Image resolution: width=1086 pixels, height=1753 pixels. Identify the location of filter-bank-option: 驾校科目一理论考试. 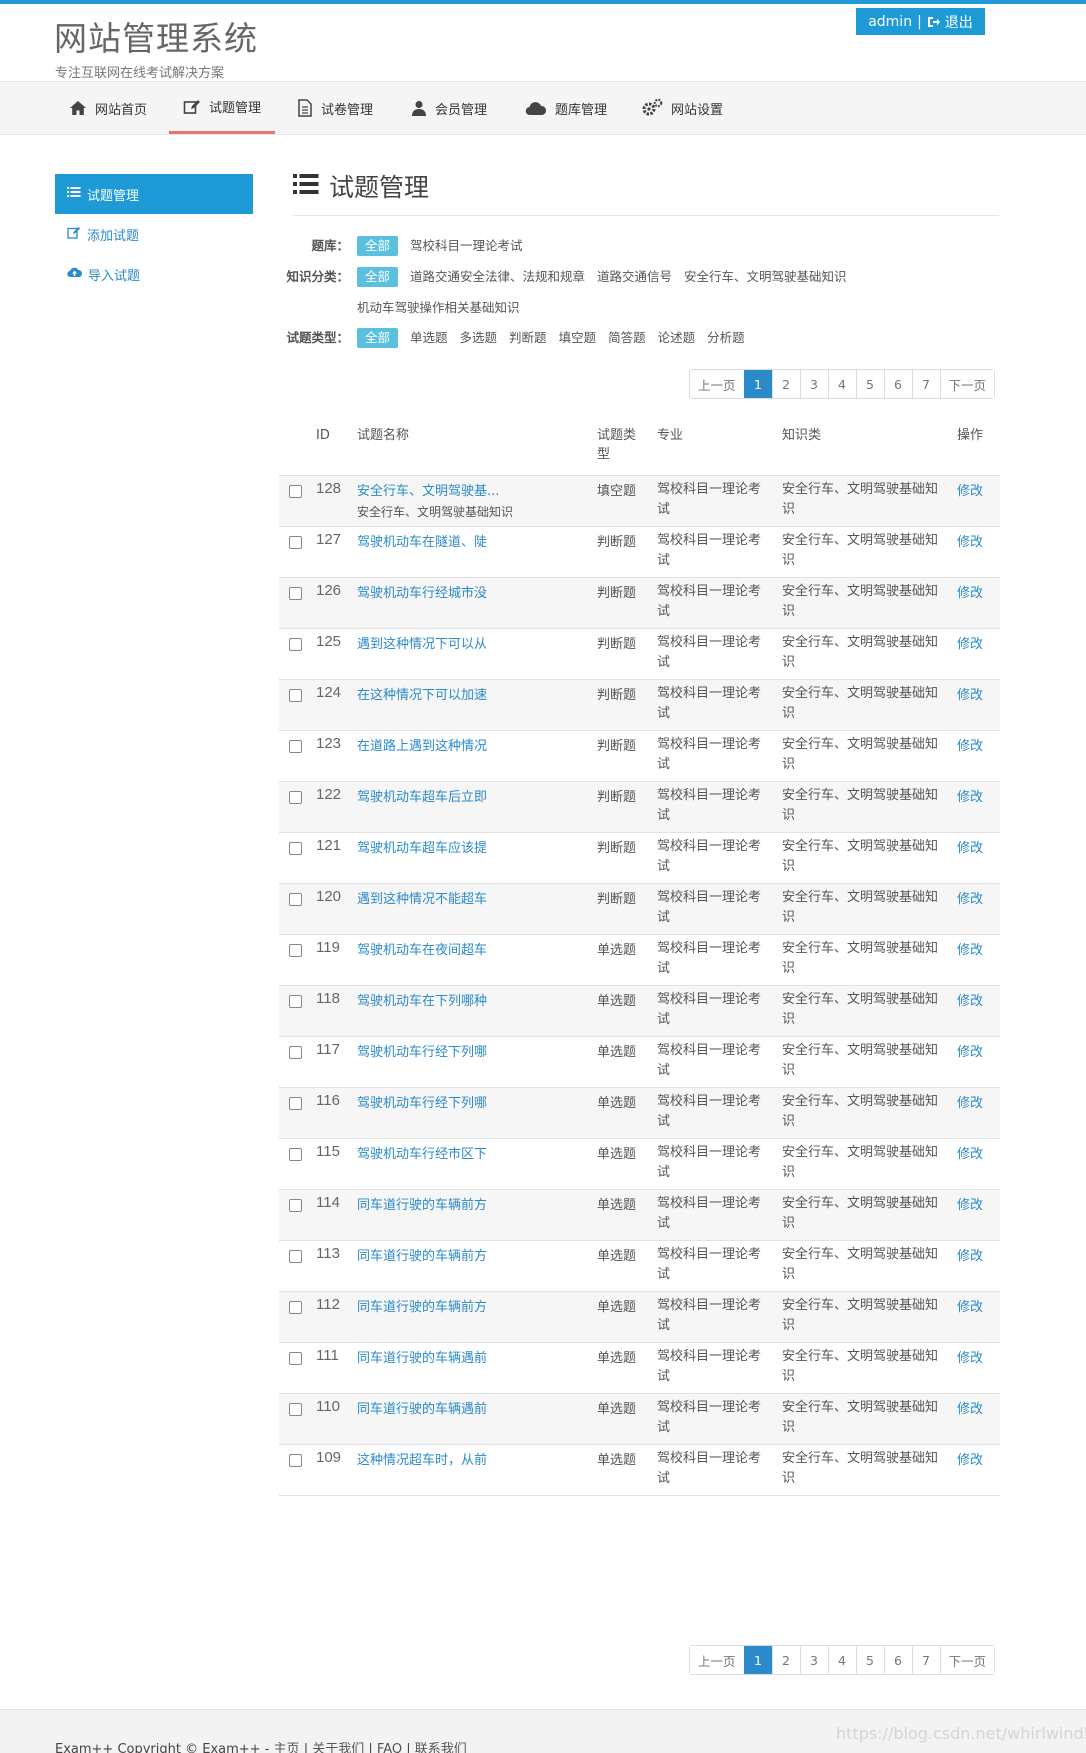
(466, 246).